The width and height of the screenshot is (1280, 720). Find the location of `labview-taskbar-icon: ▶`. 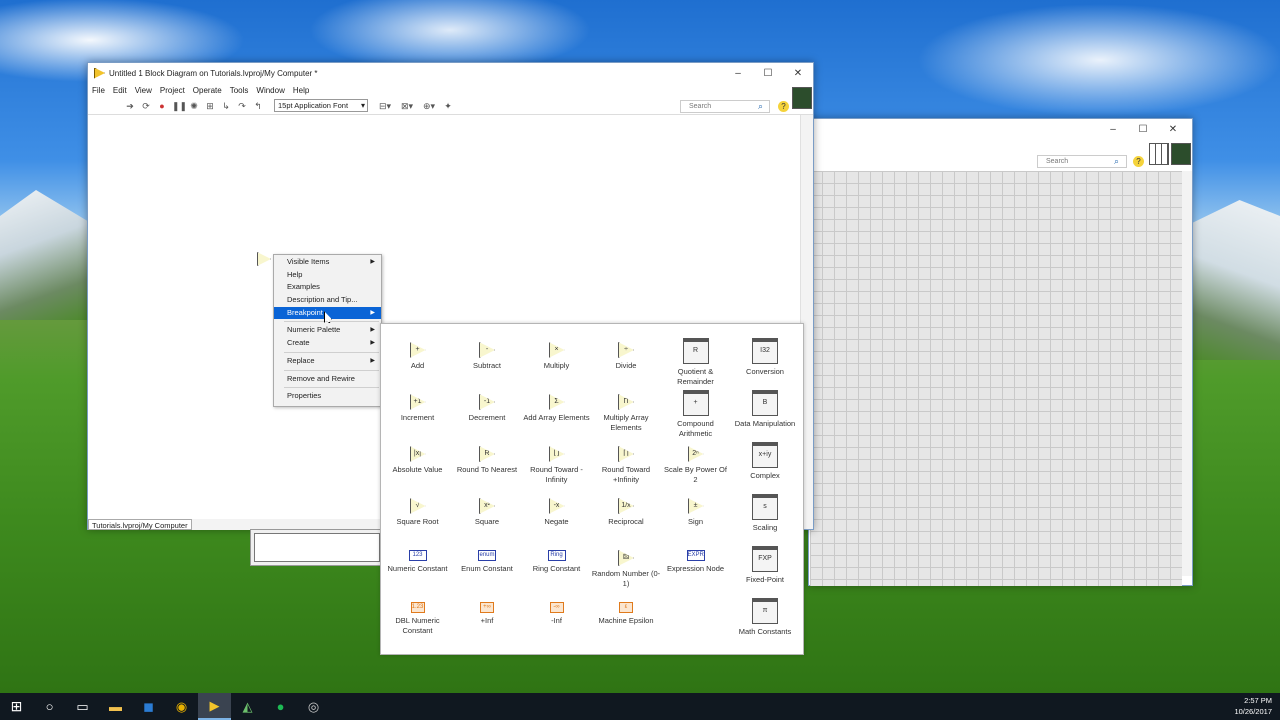

labview-taskbar-icon: ▶ is located at coordinates (214, 706).